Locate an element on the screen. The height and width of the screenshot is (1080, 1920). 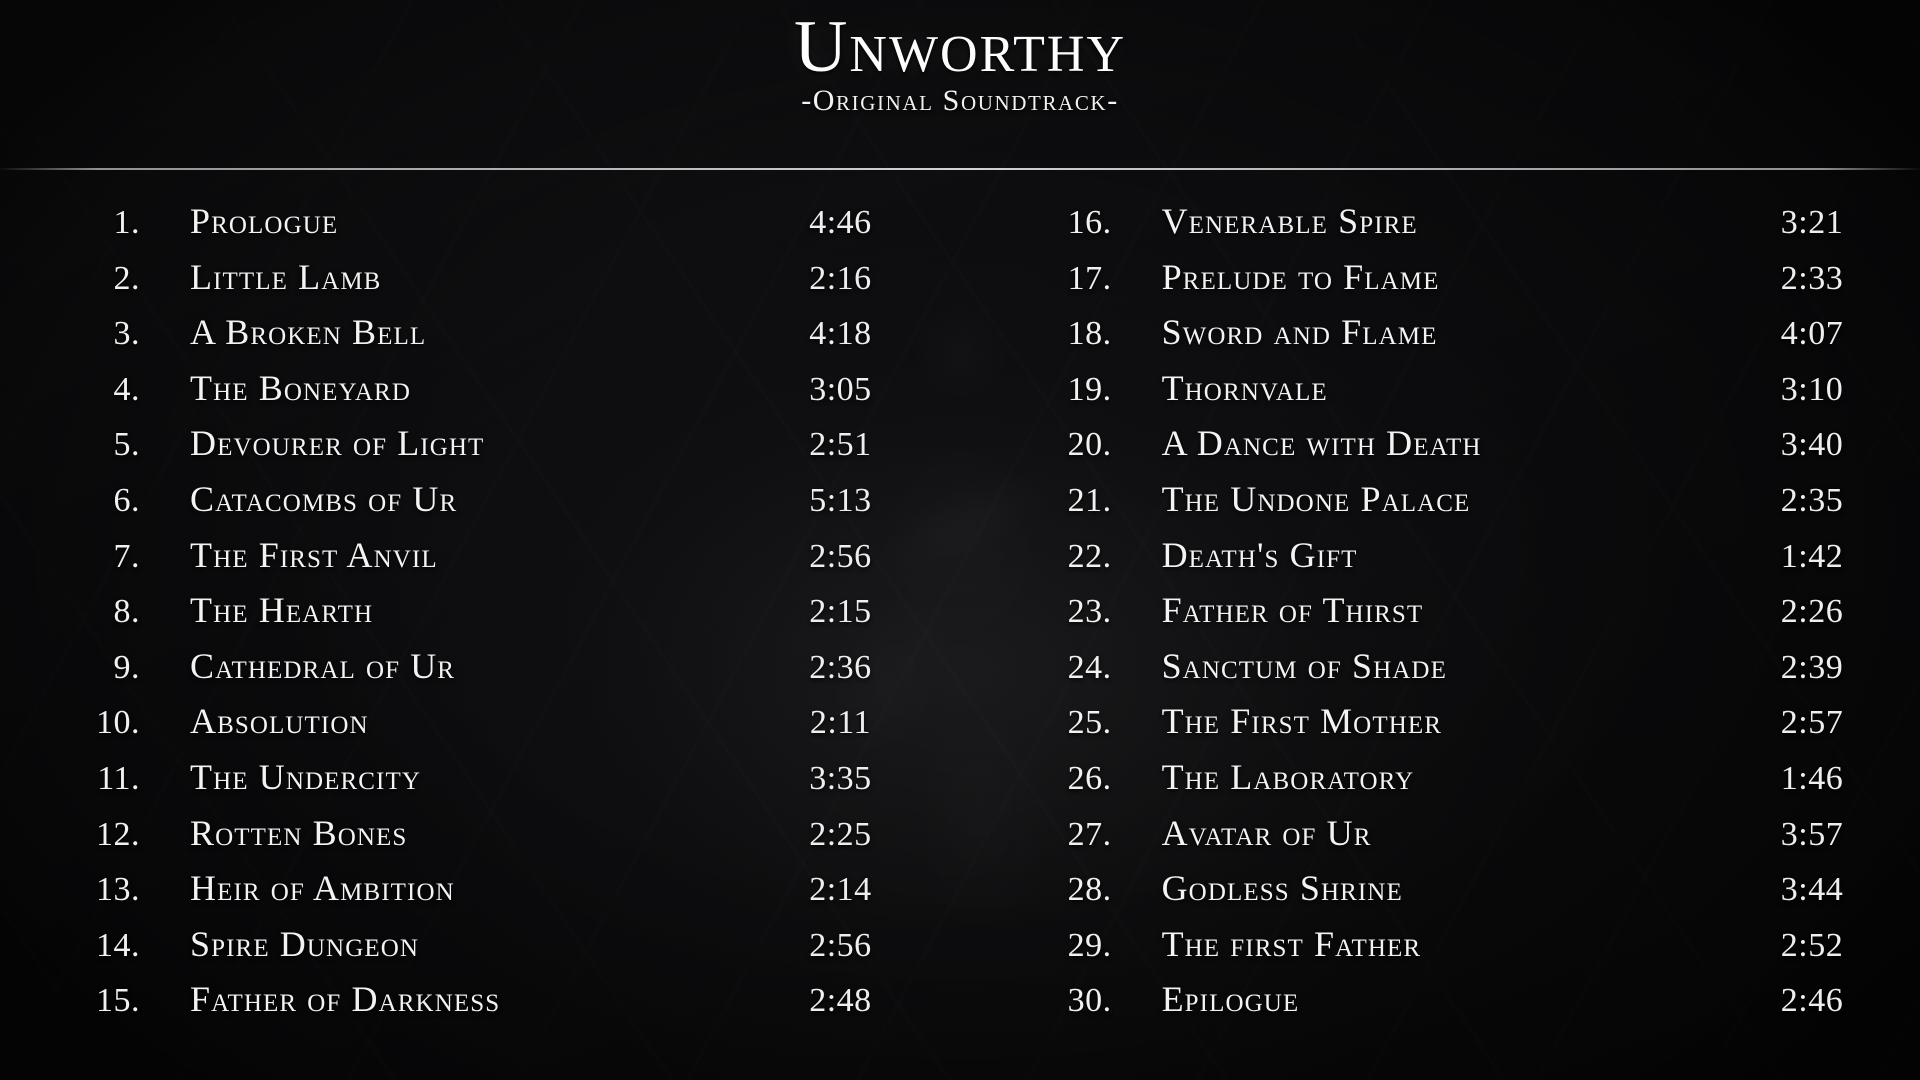
track-duration: 3:10 is located at coordinates (1812, 389).